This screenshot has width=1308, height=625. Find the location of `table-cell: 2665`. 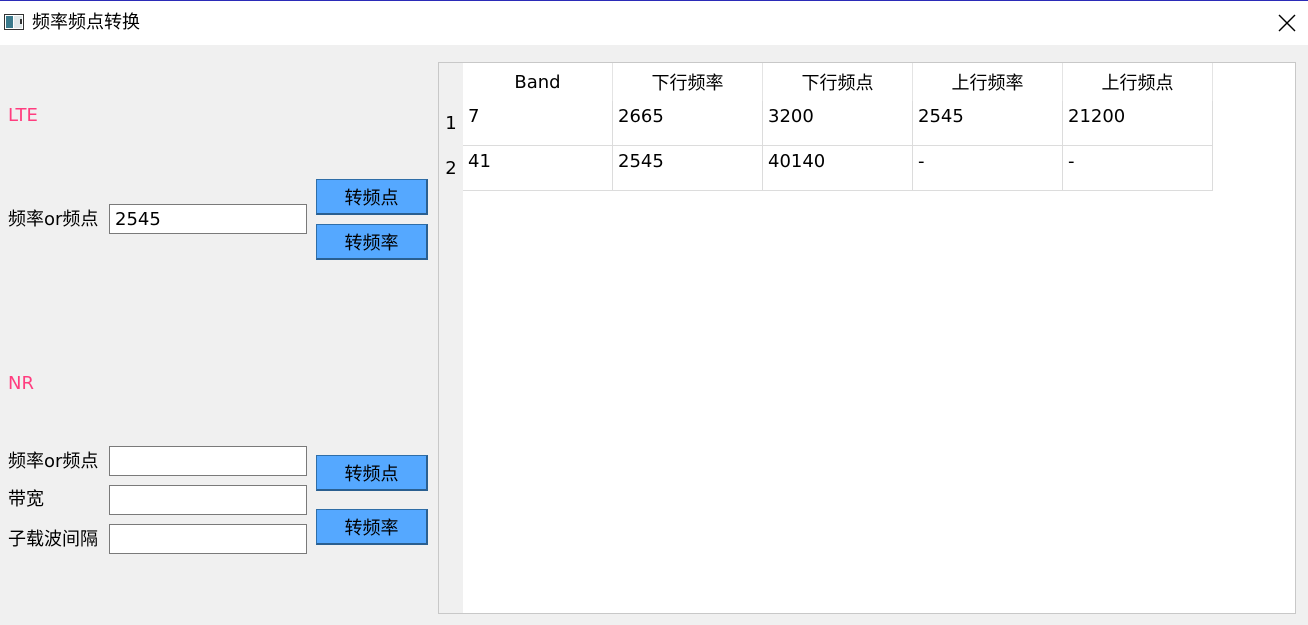

table-cell: 2665 is located at coordinates (688, 123).